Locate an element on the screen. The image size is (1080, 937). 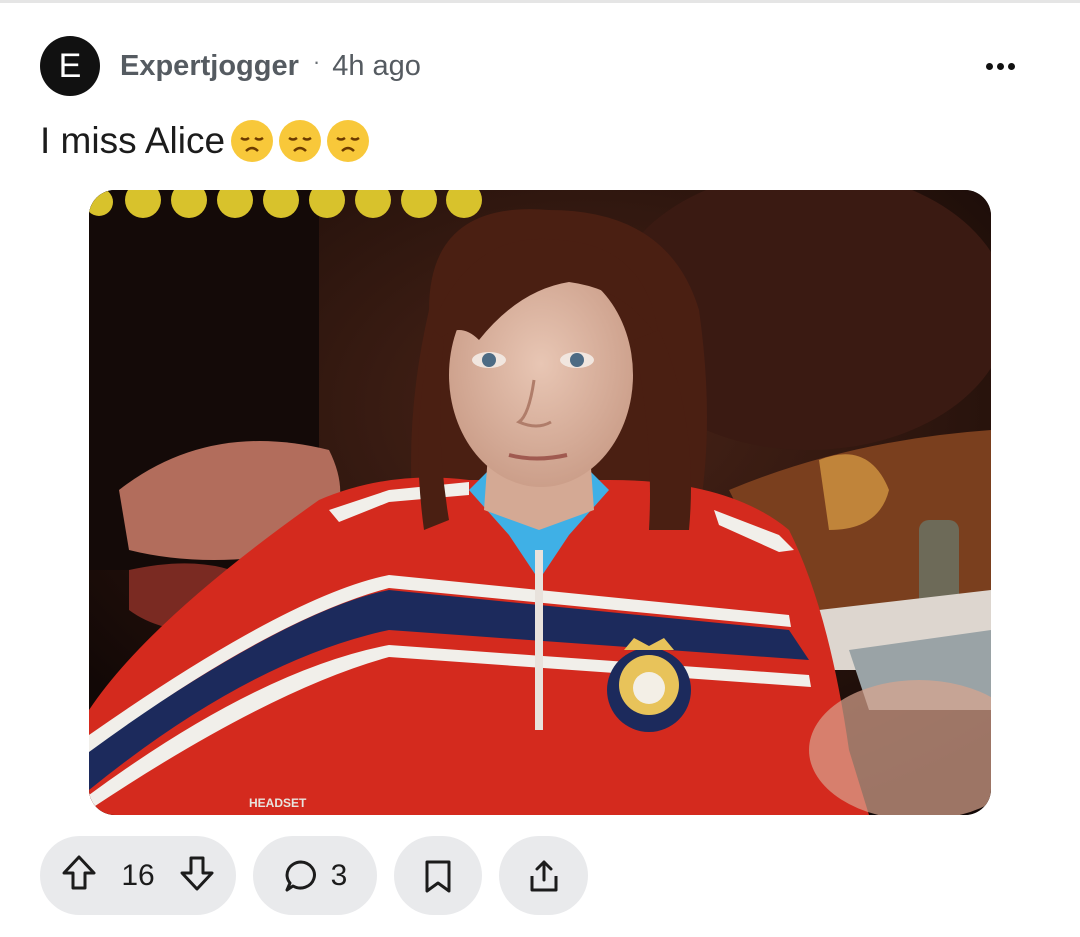
photo-overlay-text: HEADSET is located at coordinates (278, 803).